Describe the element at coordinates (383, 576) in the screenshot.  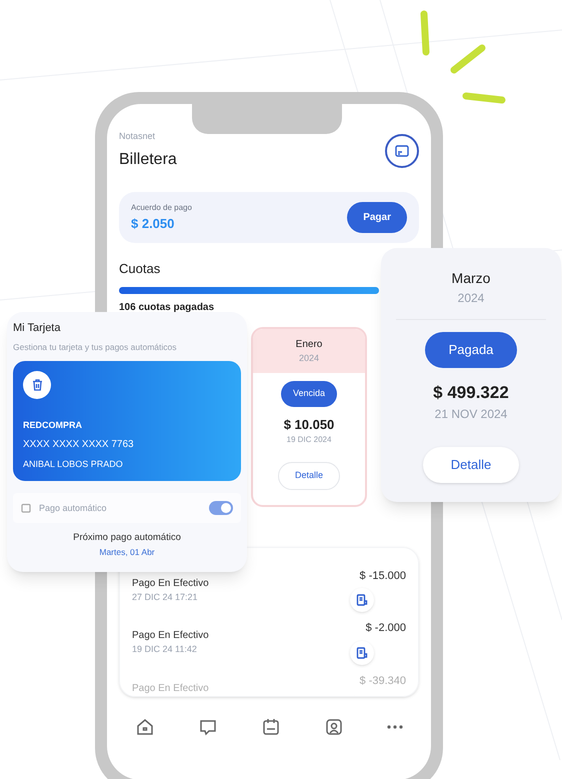
I see `transaction-amount: $ -15.000` at that location.